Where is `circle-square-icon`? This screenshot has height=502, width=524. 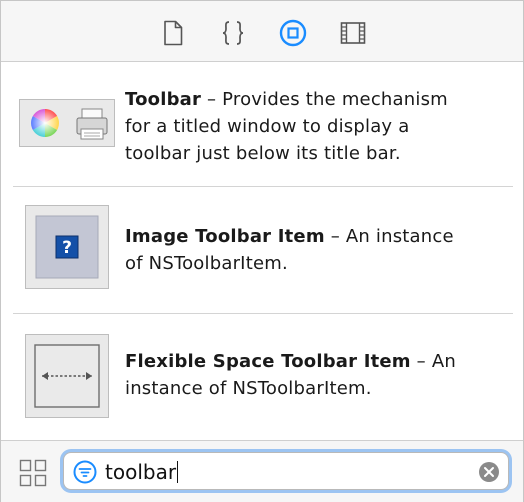
circle-square-icon is located at coordinates (293, 33).